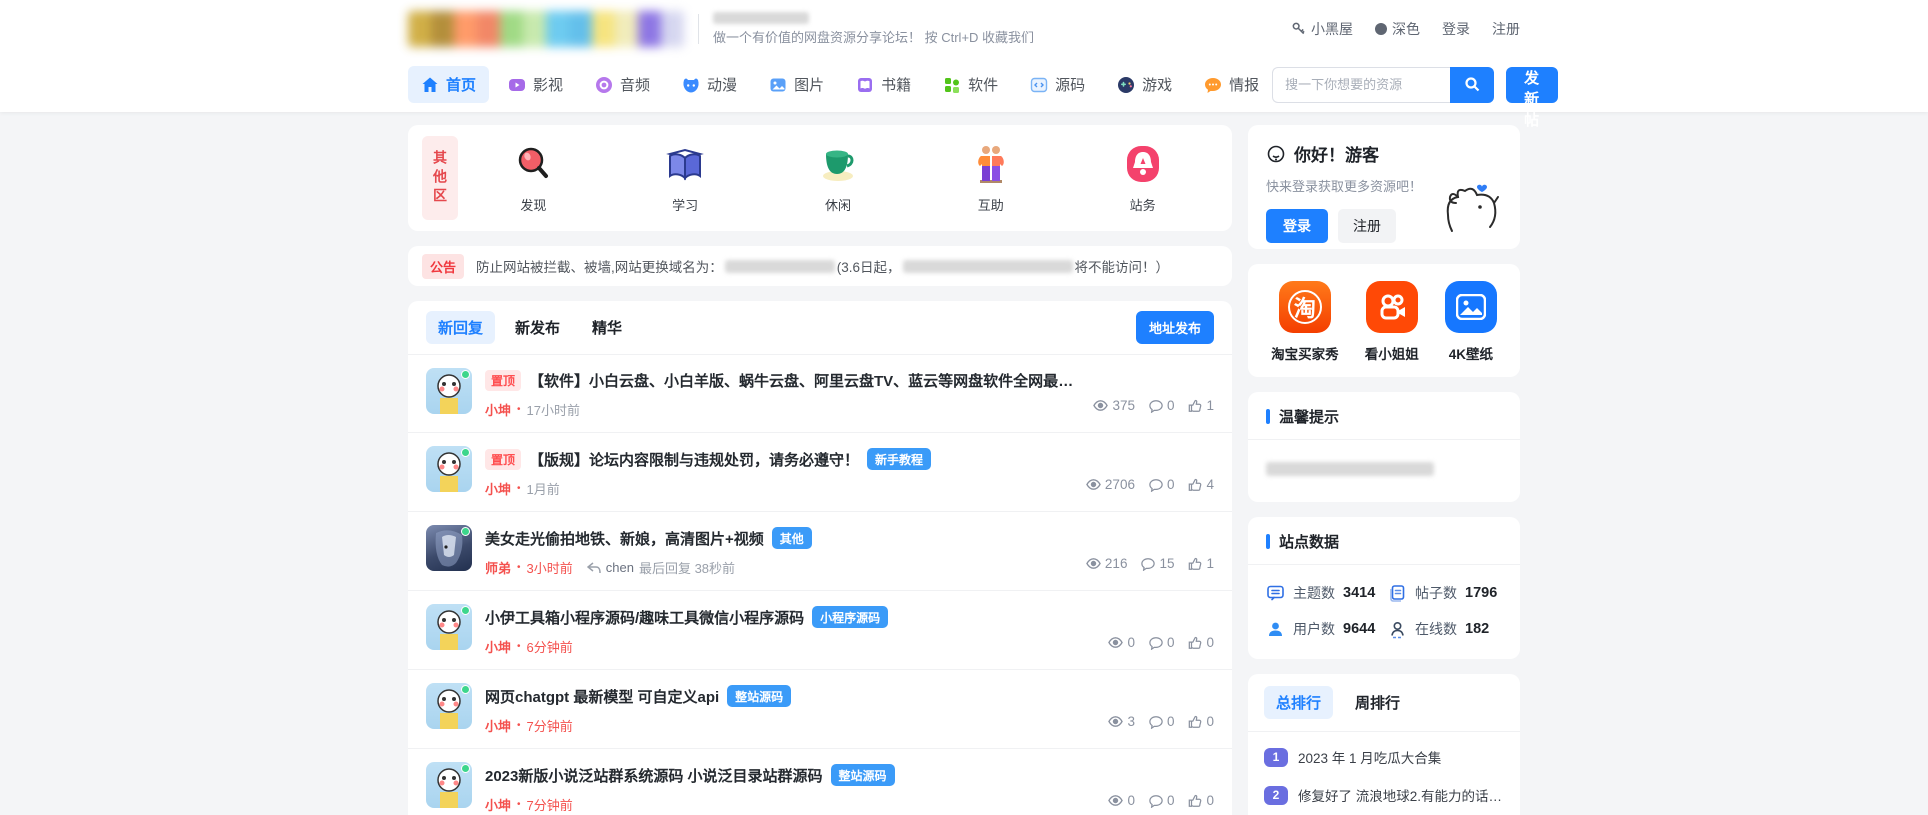 The image size is (1928, 815). Describe the element at coordinates (1114, 405) in the screenshot. I see `view-count: 375` at that location.